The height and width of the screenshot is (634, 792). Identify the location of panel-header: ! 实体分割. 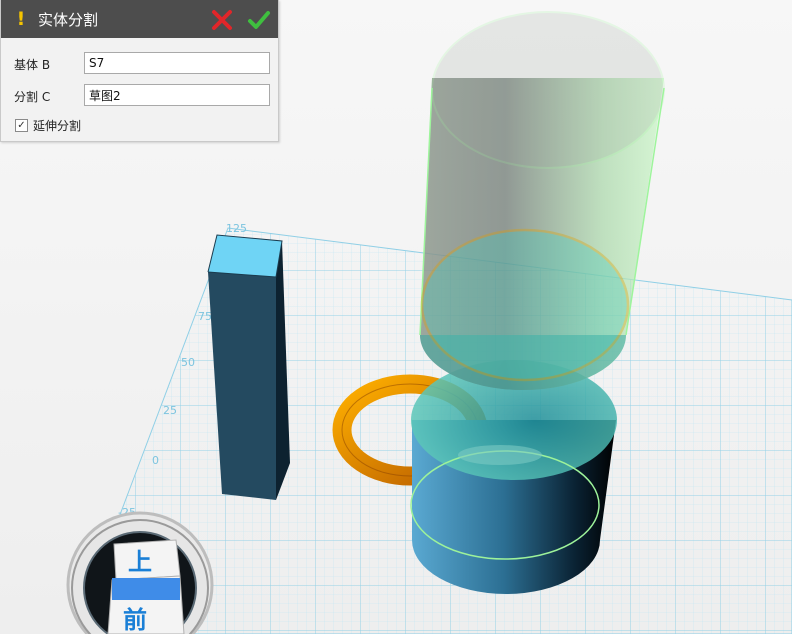
(139, 19).